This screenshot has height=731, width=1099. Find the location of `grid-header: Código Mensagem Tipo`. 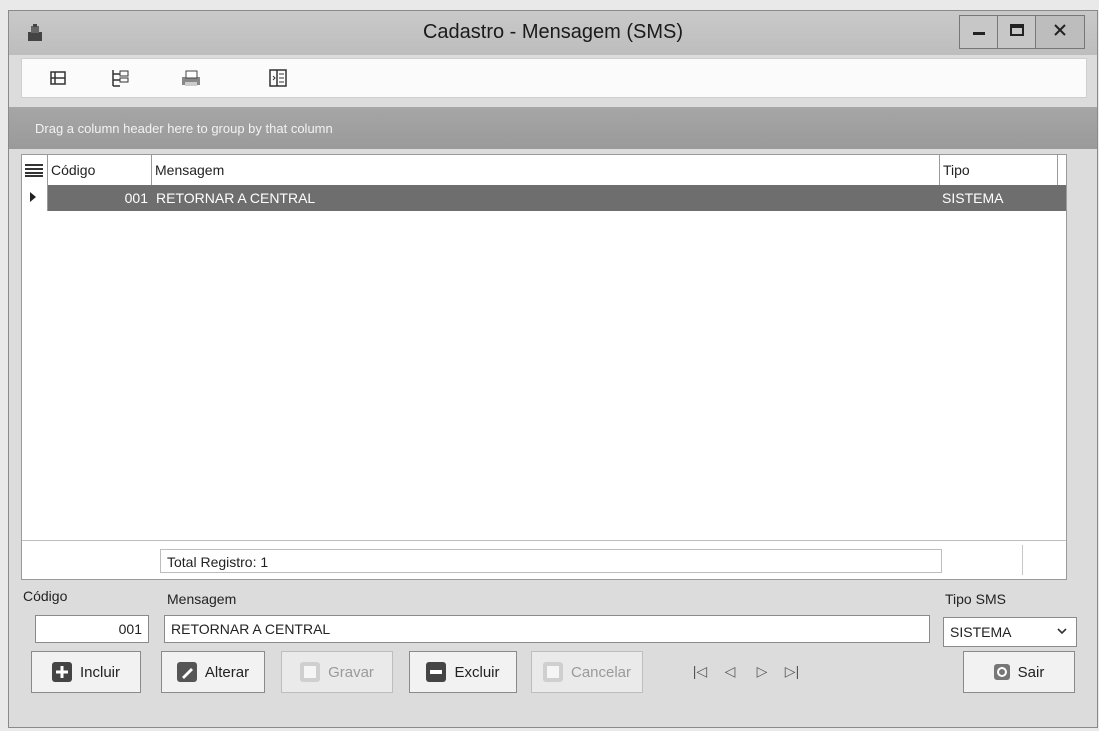

grid-header: Código Mensagem Tipo is located at coordinates (544, 170).